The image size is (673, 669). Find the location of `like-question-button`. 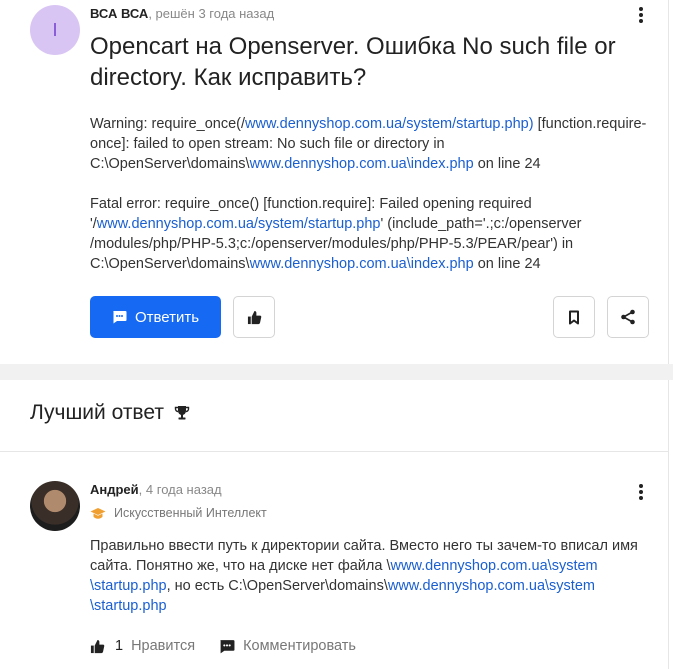

like-question-button is located at coordinates (254, 317).